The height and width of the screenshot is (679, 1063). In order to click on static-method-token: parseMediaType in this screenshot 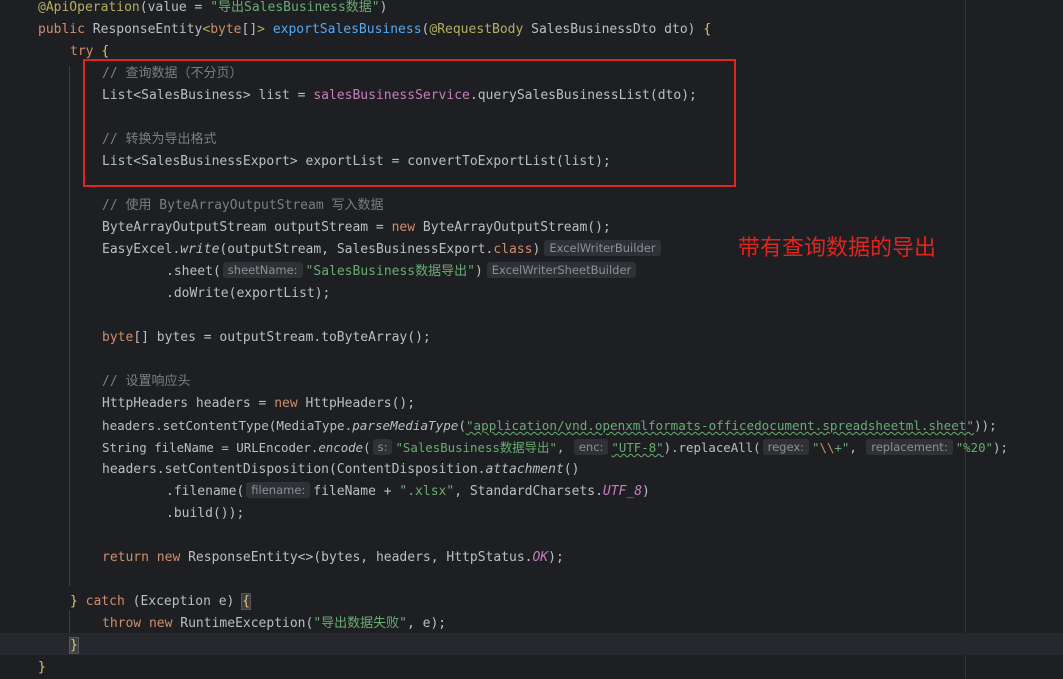, I will do `click(405, 425)`.